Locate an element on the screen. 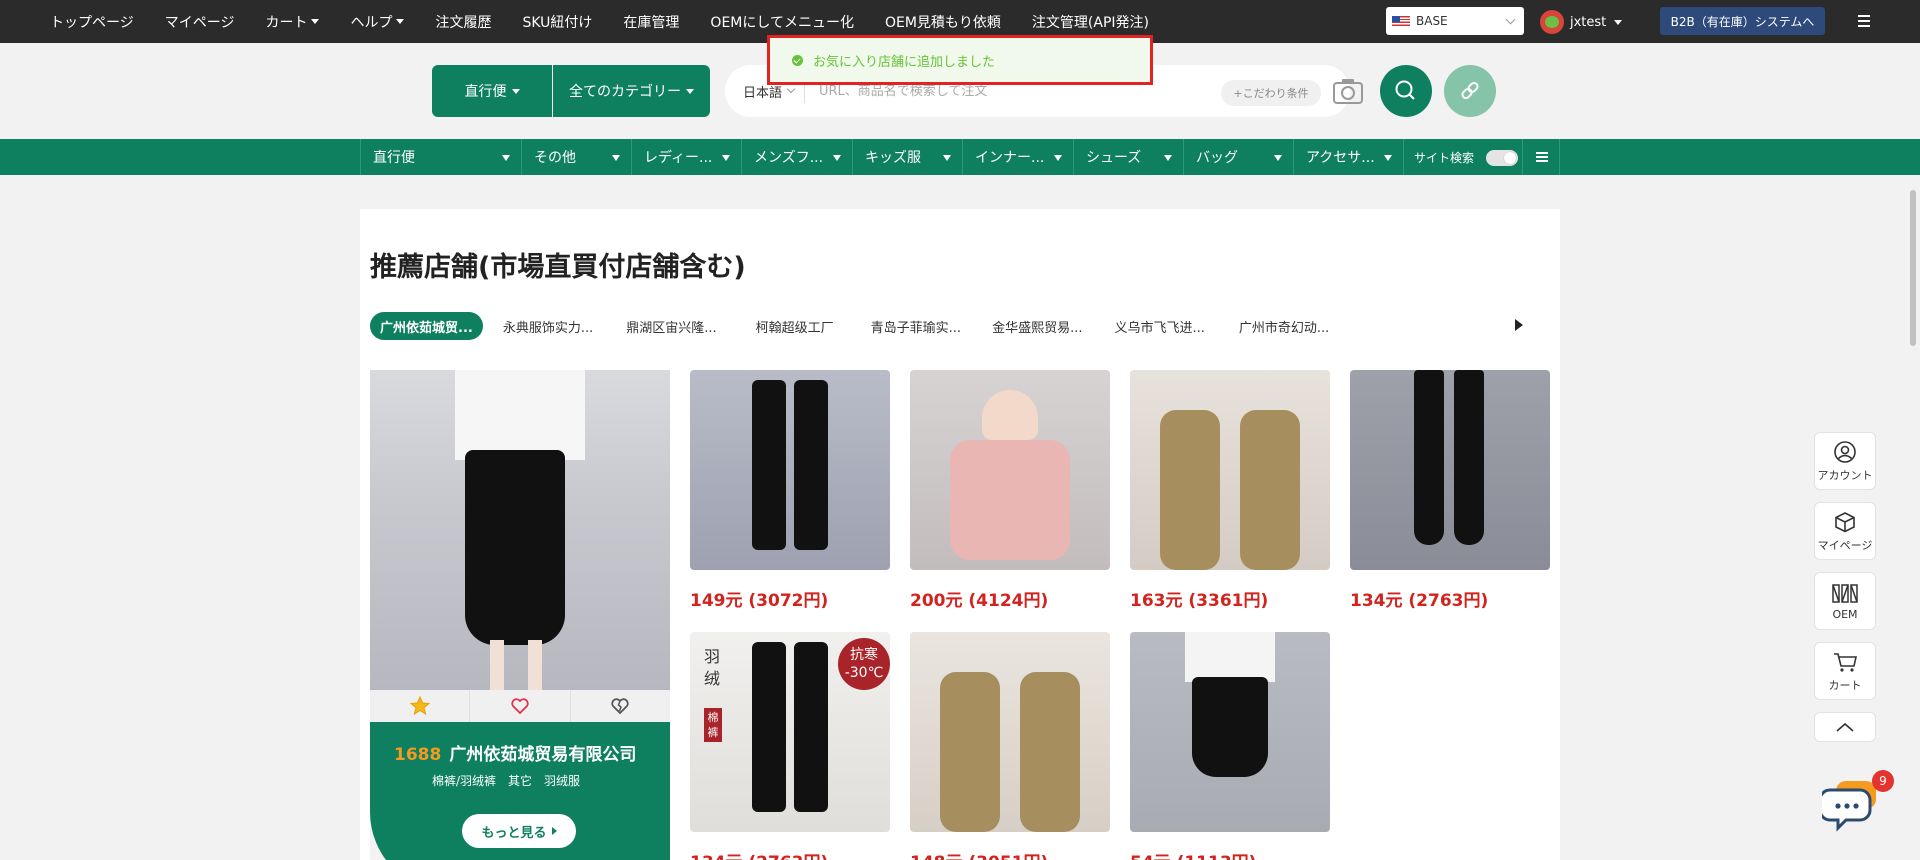 The height and width of the screenshot is (860, 1920). currency-label: BASE is located at coordinates (1432, 21).